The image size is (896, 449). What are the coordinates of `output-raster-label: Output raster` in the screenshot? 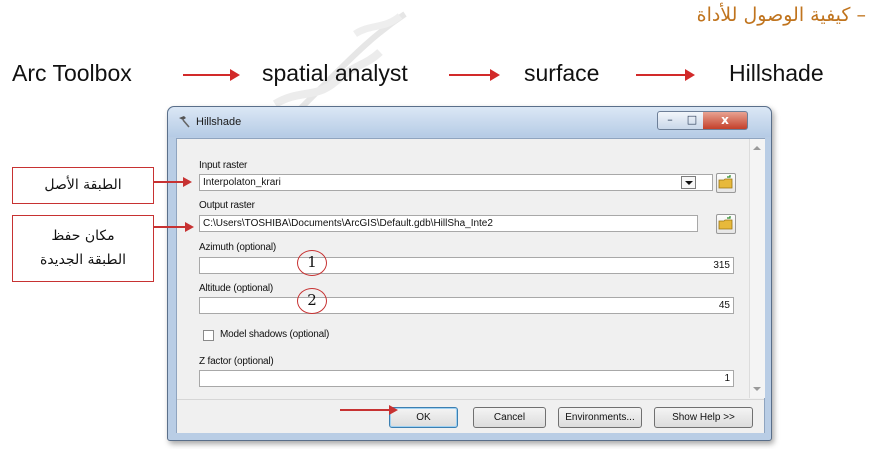 It's located at (227, 205).